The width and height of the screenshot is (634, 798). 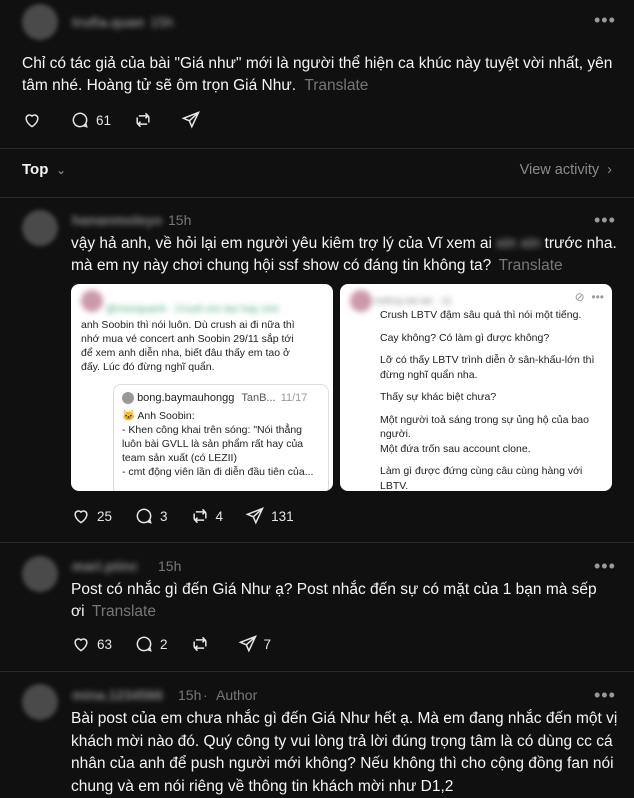 I want to click on repost-count: 4, so click(x=220, y=516).